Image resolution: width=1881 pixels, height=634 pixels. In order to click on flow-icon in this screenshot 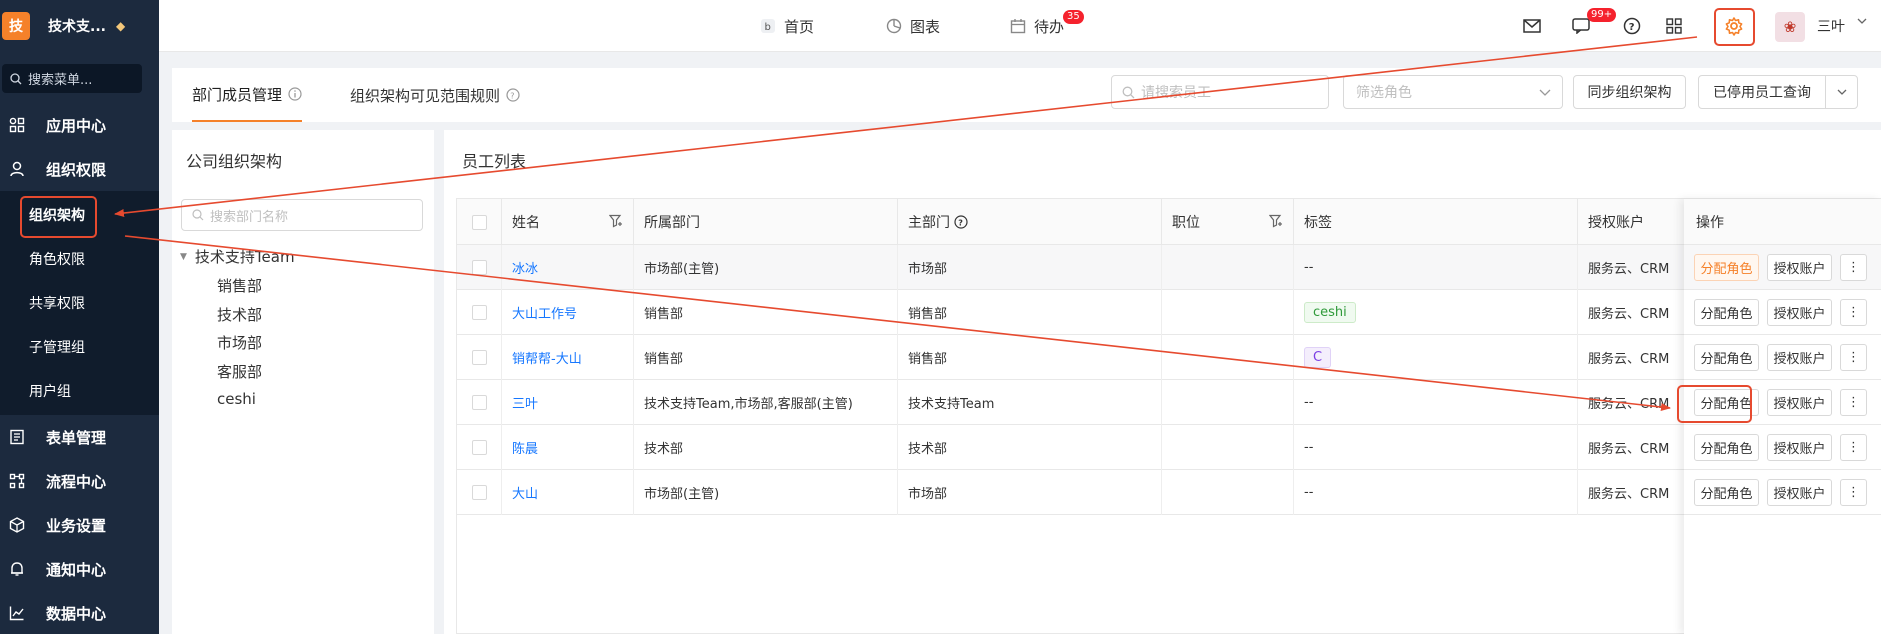, I will do `click(17, 481)`.